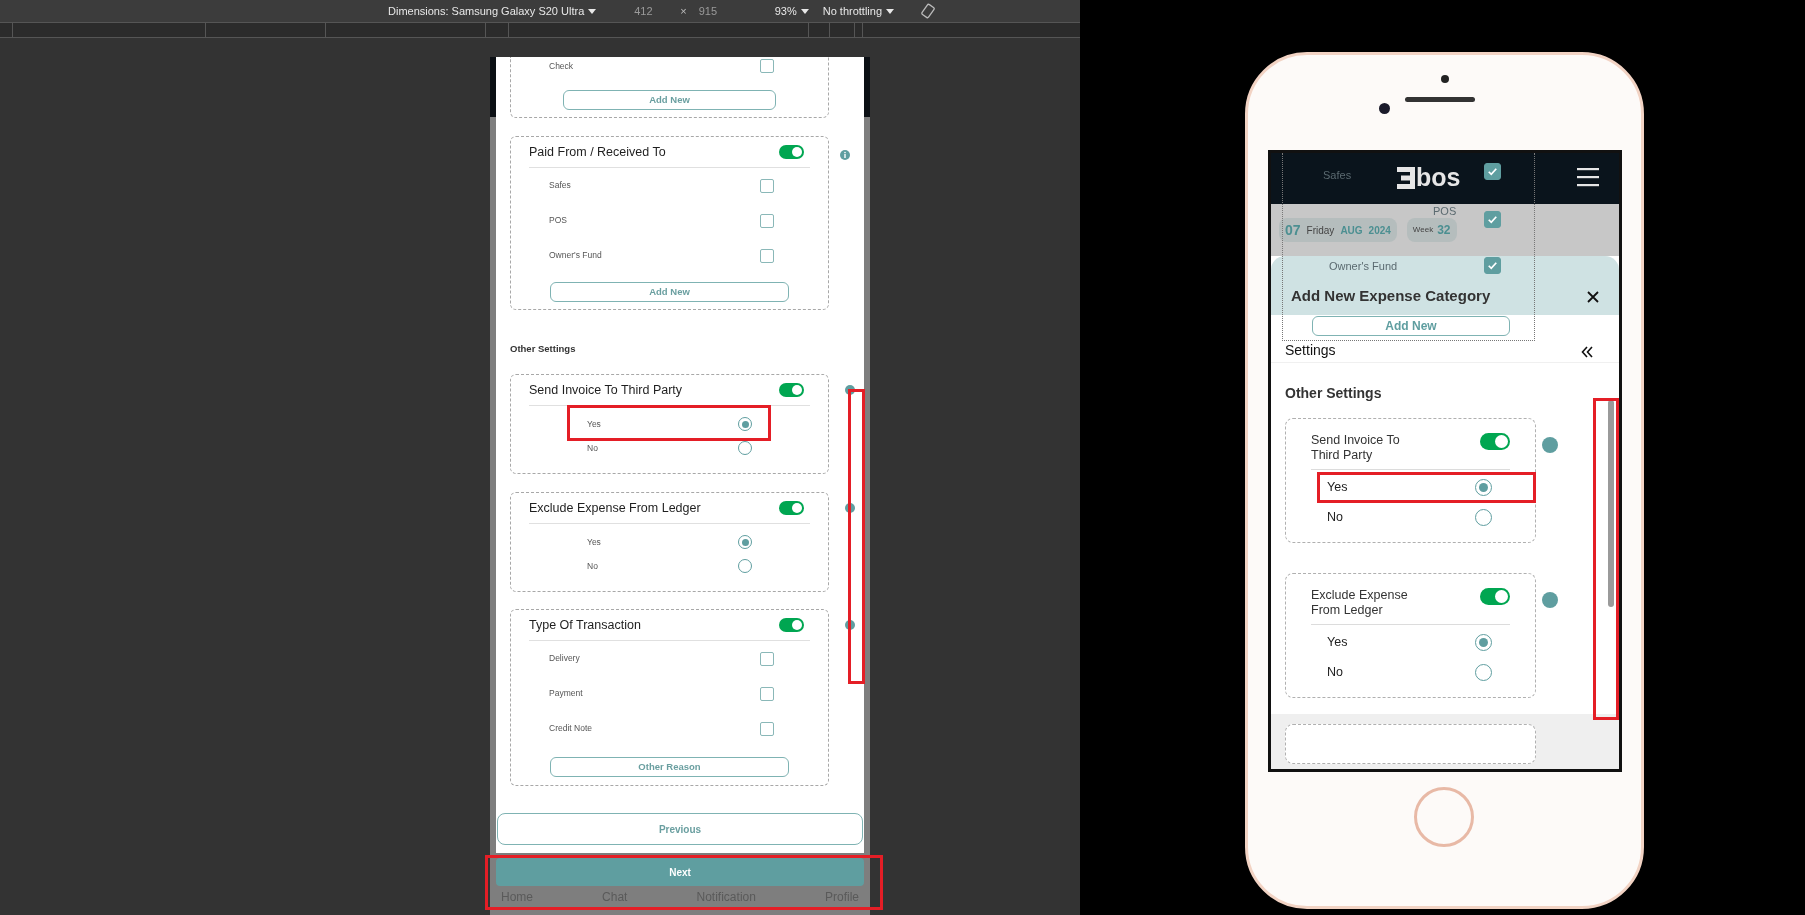 This screenshot has height=915, width=1805. What do you see at coordinates (845, 155) in the screenshot?
I see `info-icon` at bounding box center [845, 155].